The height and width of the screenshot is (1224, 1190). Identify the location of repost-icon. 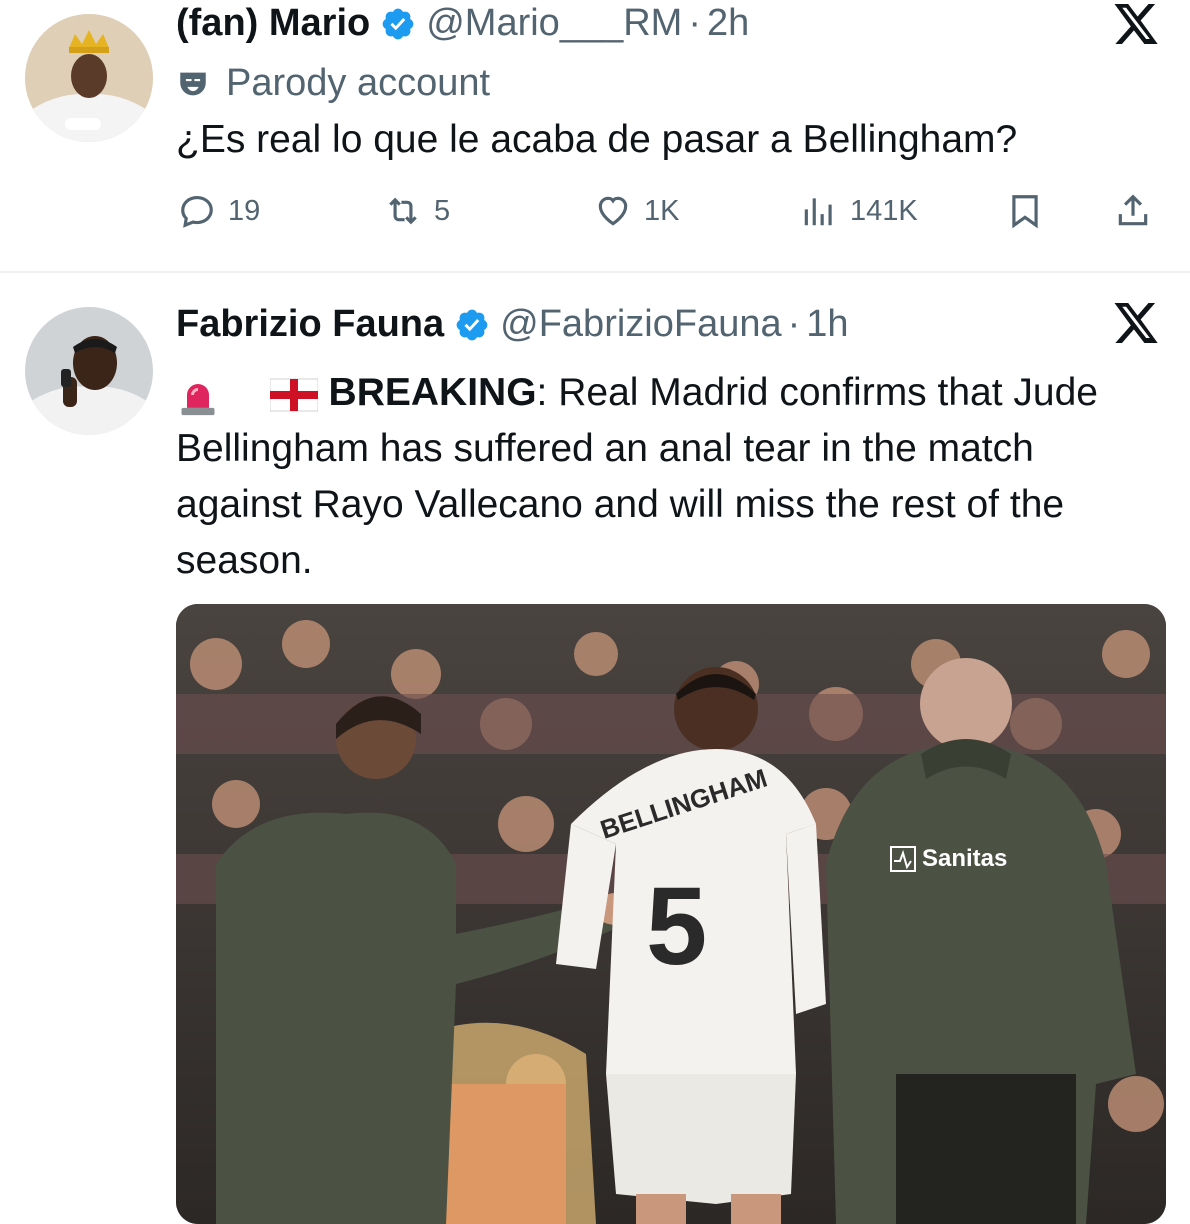
(403, 211).